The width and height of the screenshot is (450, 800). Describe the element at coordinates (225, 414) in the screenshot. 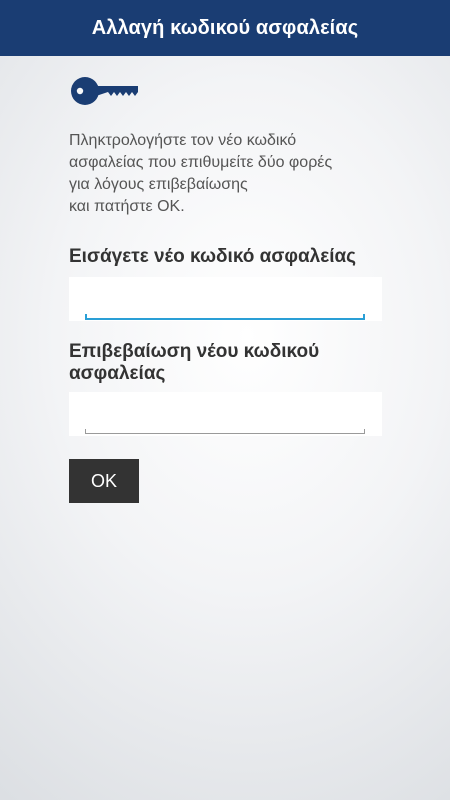

I see `confirm-code-input` at that location.